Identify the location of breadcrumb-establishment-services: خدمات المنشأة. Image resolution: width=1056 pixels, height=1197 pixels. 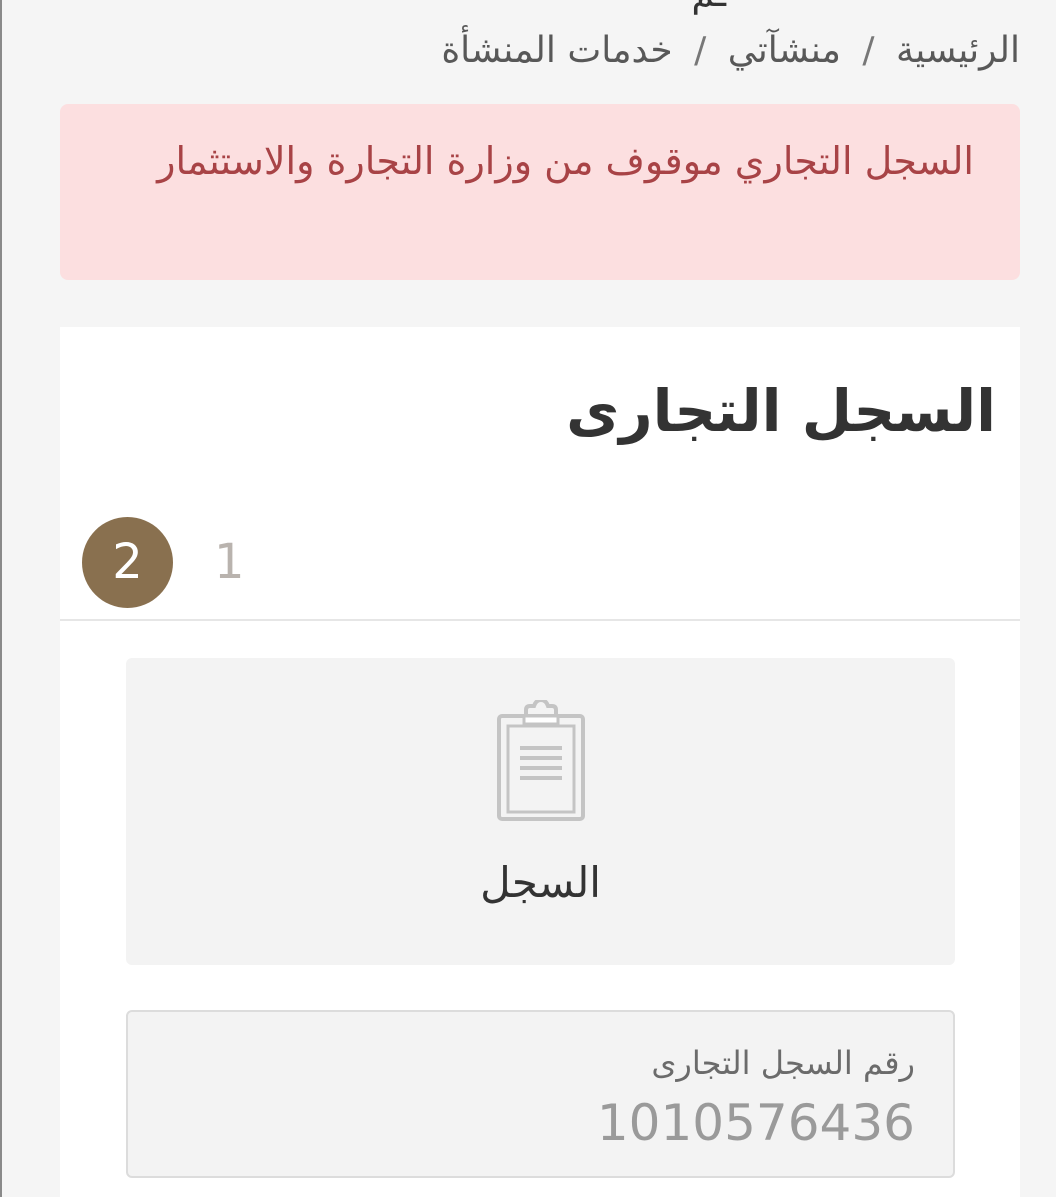
(557, 50).